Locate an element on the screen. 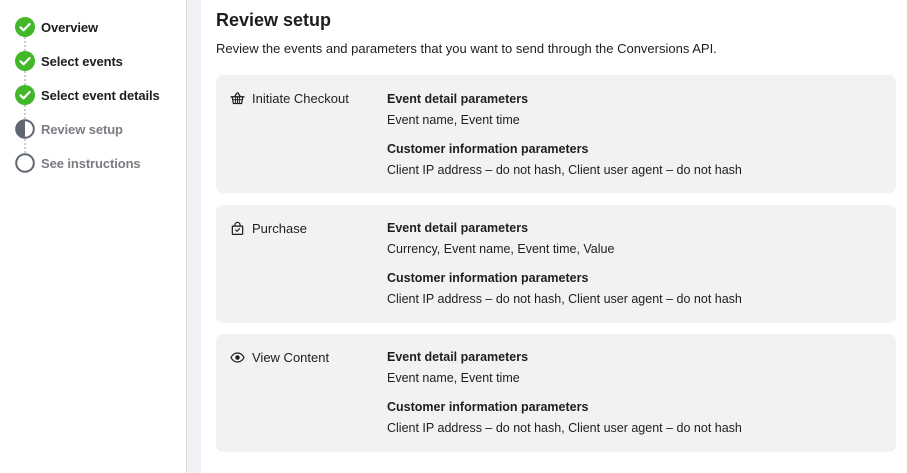  step-label: See instructions is located at coordinates (91, 163).